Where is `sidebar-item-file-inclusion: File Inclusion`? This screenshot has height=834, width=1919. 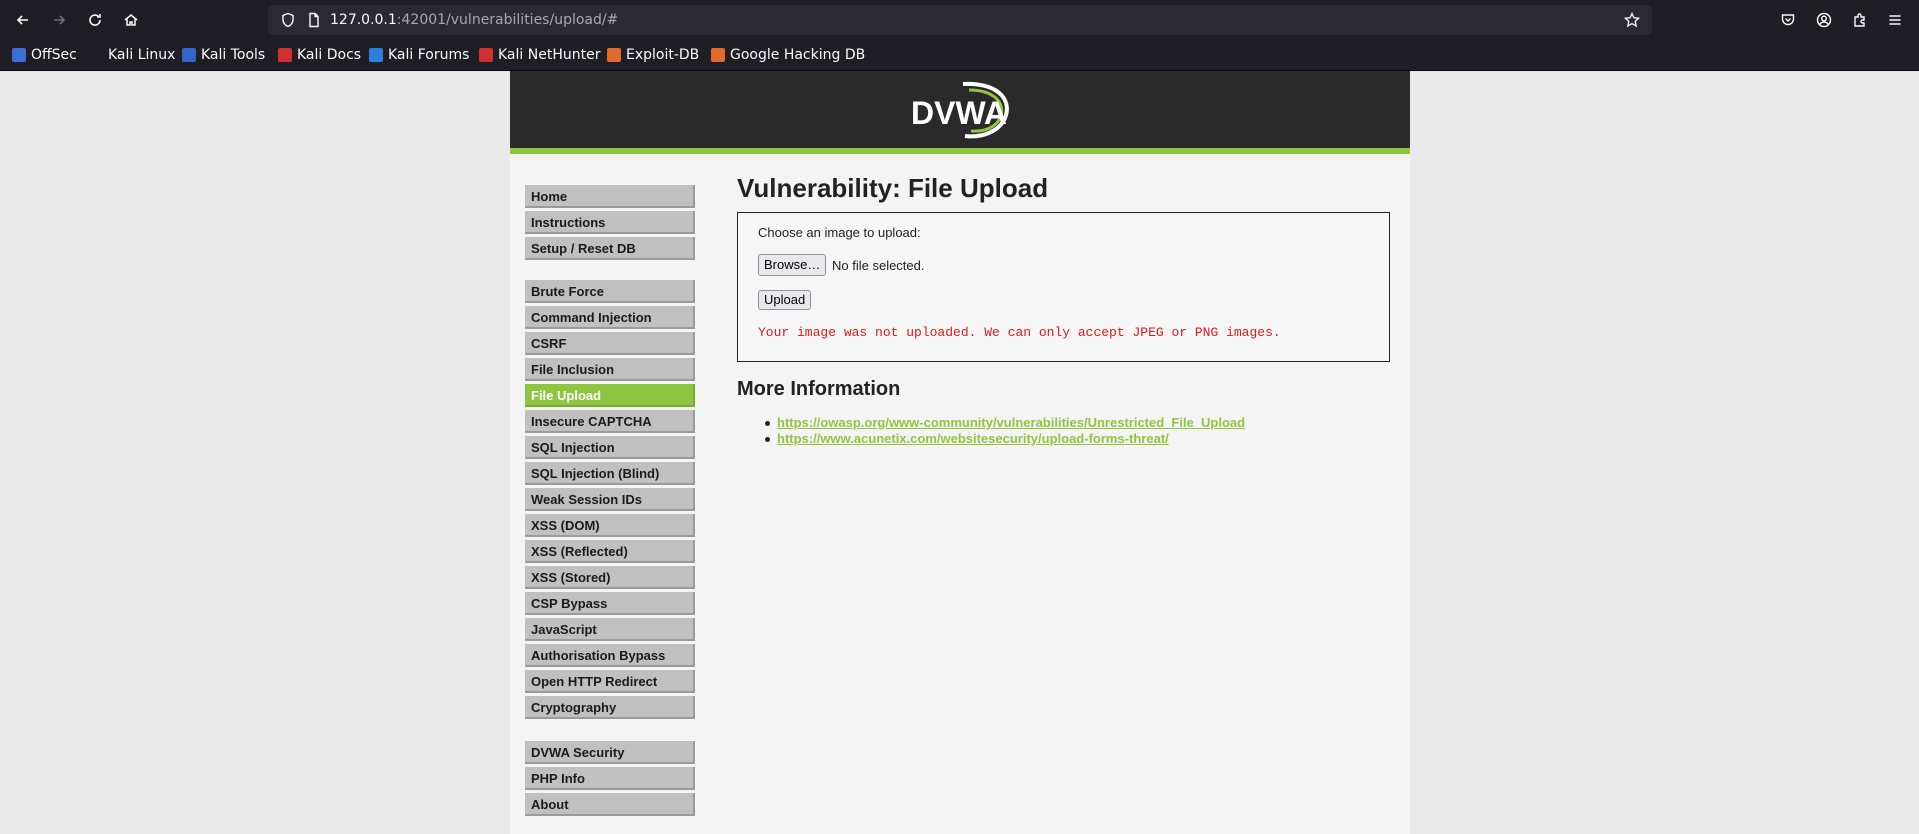 sidebar-item-file-inclusion: File Inclusion is located at coordinates (610, 369).